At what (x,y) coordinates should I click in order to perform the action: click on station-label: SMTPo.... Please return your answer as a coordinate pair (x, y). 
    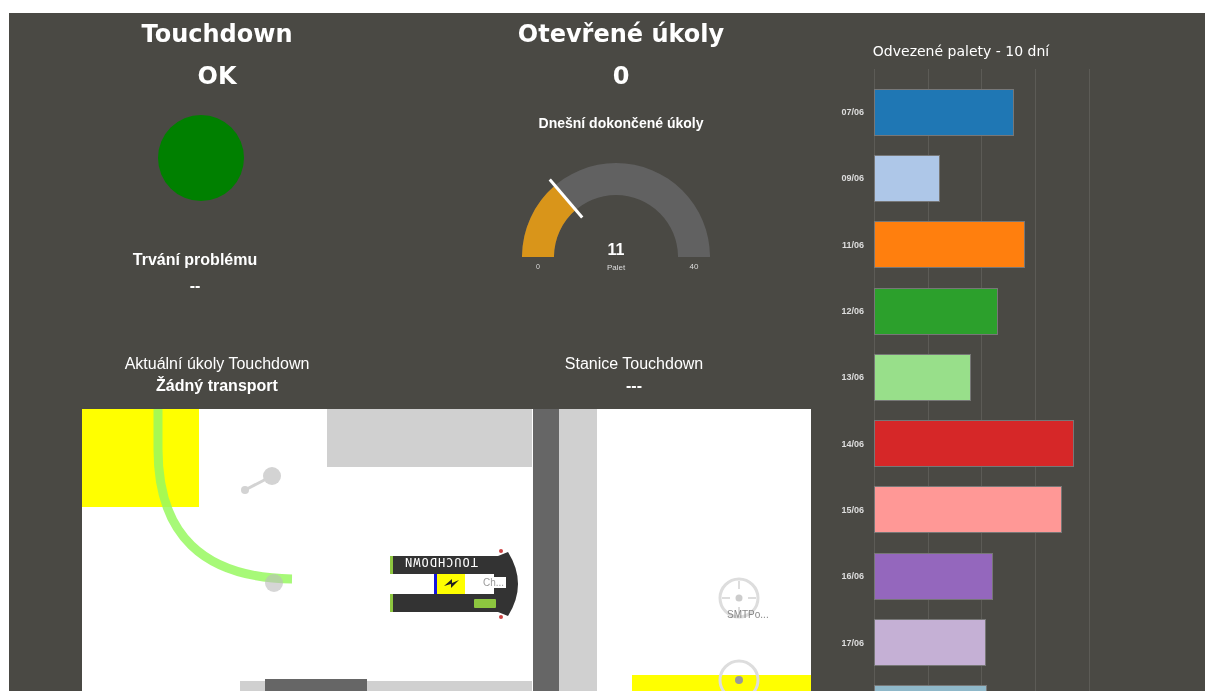
    Looking at the image, I should click on (748, 614).